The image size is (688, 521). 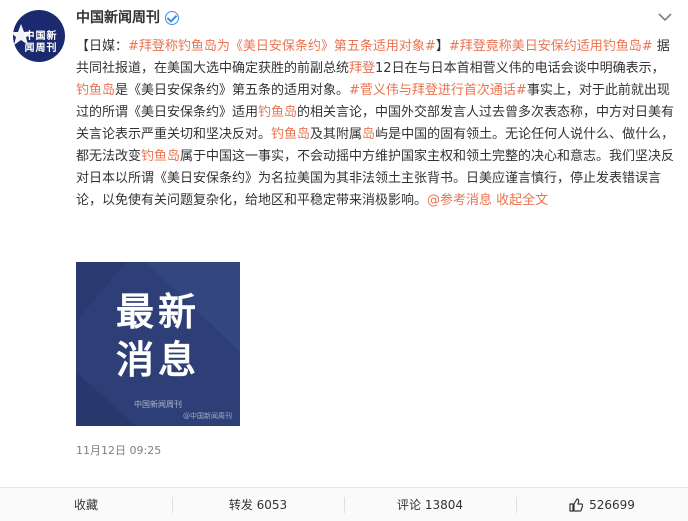 I want to click on post-text-segment: 【日媒：, so click(x=102, y=46).